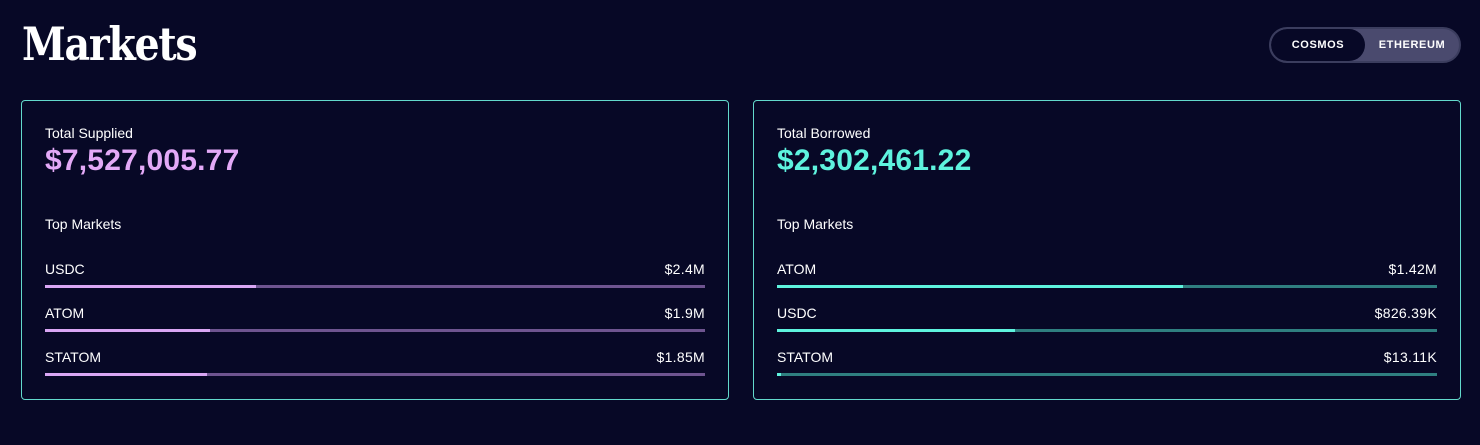  I want to click on market-value: $2.4M, so click(684, 269).